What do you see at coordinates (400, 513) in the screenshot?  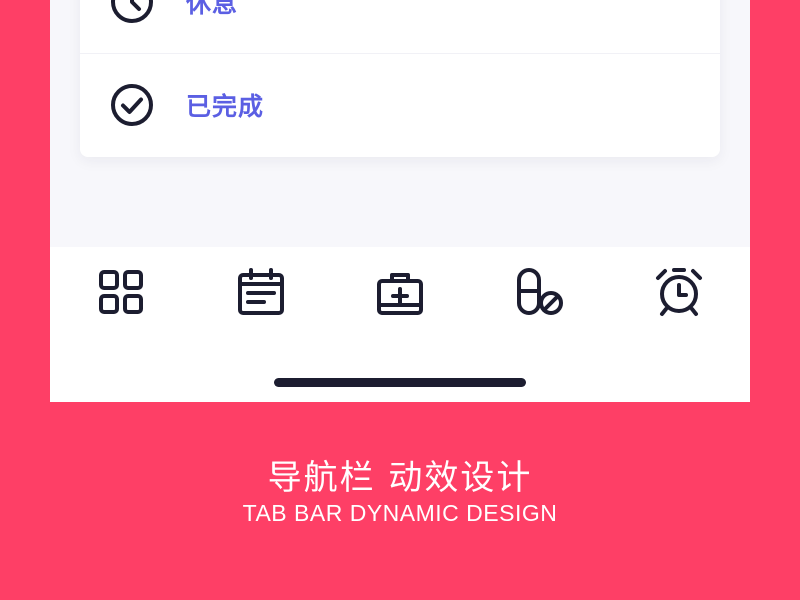 I see `caption-subtitle: TAB BAR DYNAMIC DESIGN` at bounding box center [400, 513].